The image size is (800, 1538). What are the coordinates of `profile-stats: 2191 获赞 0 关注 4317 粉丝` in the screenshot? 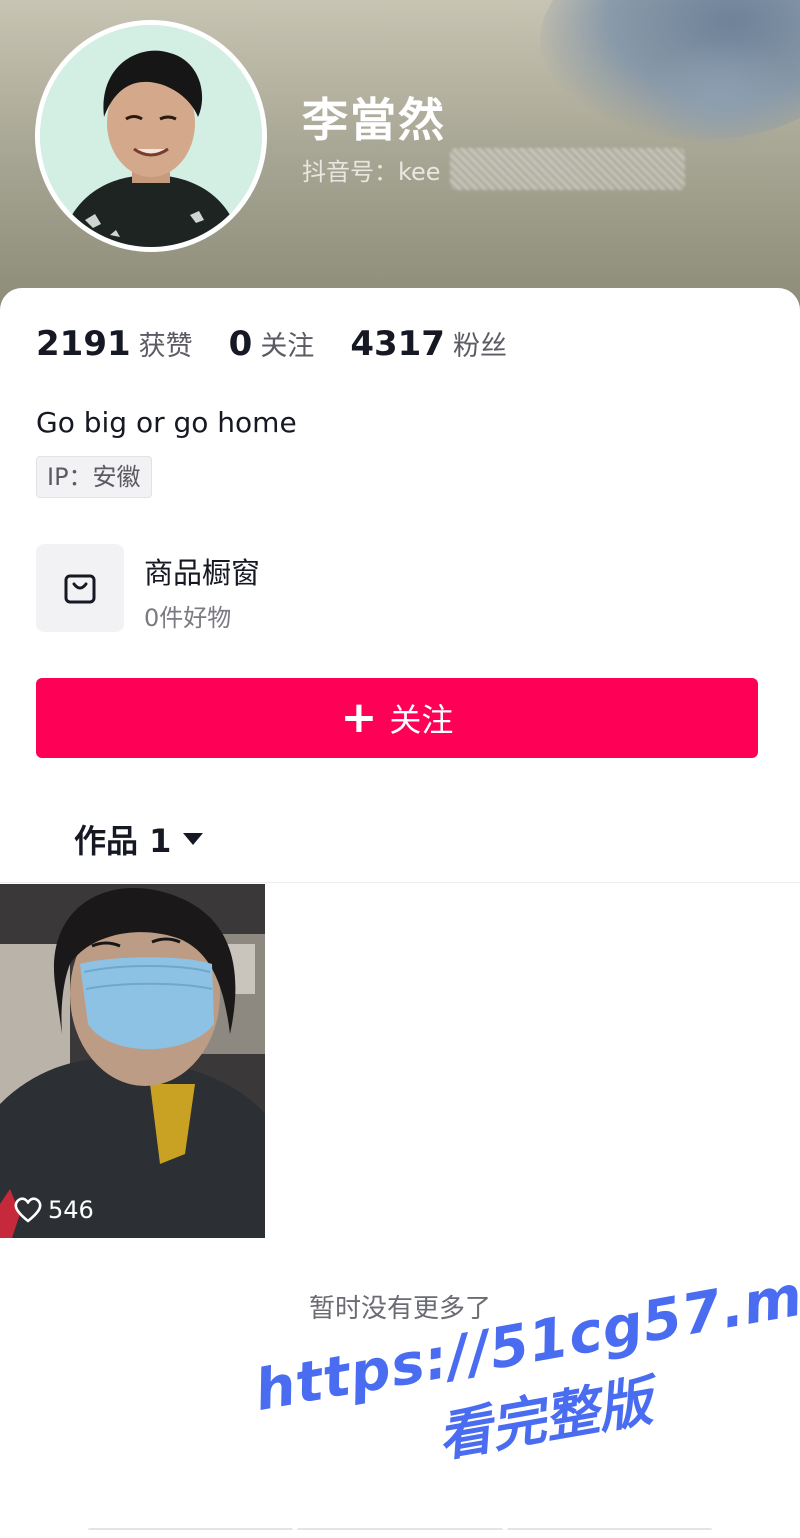 It's located at (289, 344).